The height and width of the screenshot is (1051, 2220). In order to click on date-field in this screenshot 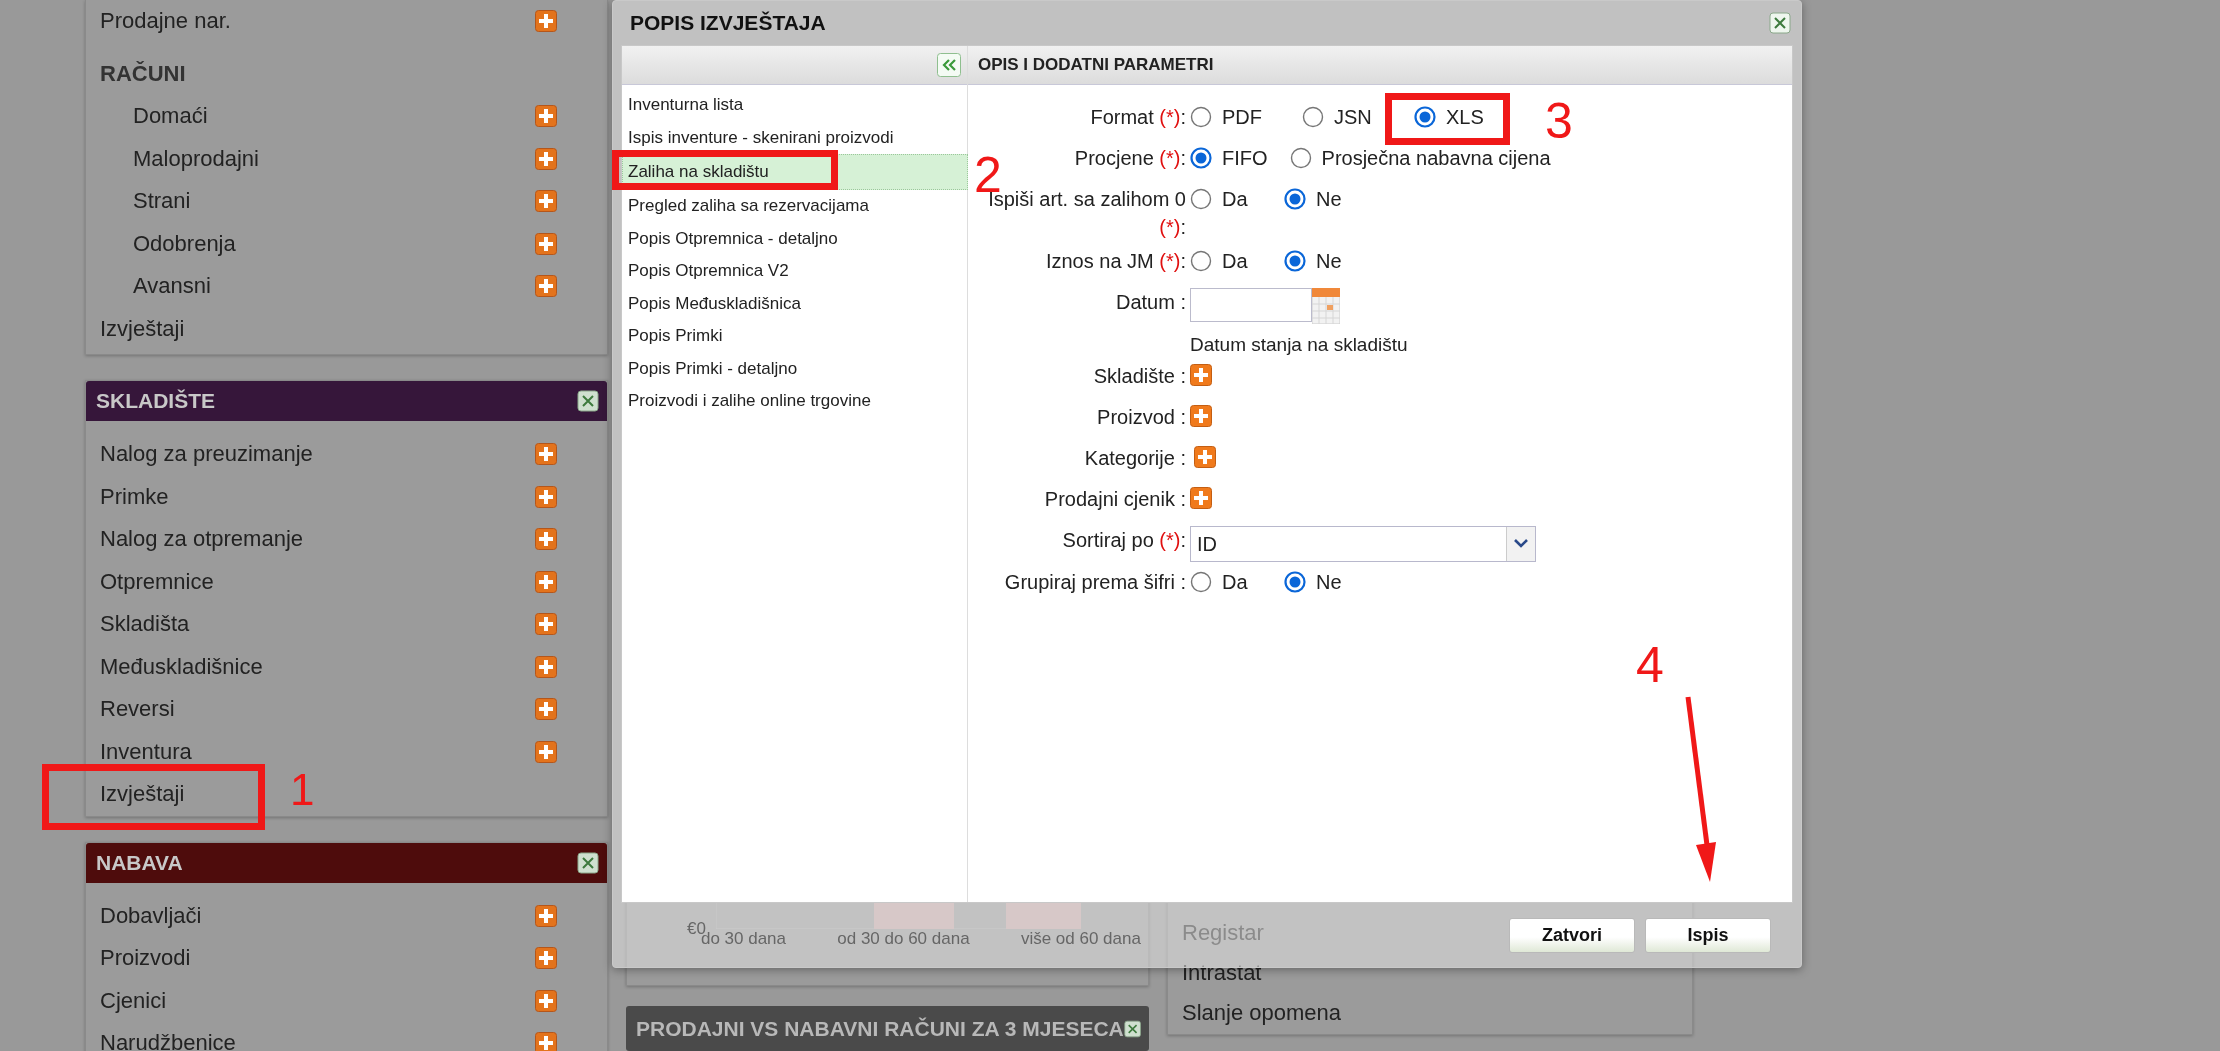, I will do `click(1251, 305)`.